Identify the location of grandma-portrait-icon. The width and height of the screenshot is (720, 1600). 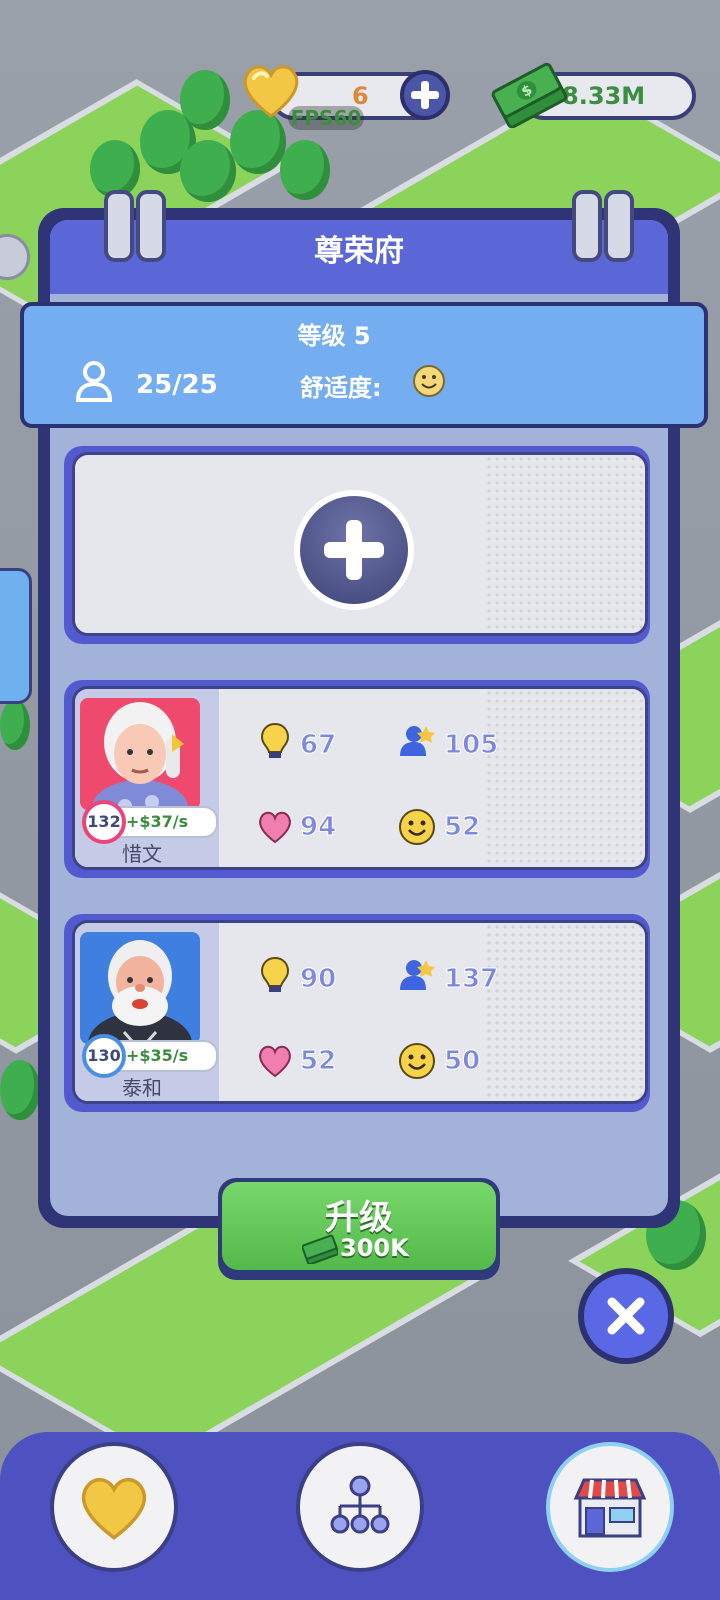
(140, 756).